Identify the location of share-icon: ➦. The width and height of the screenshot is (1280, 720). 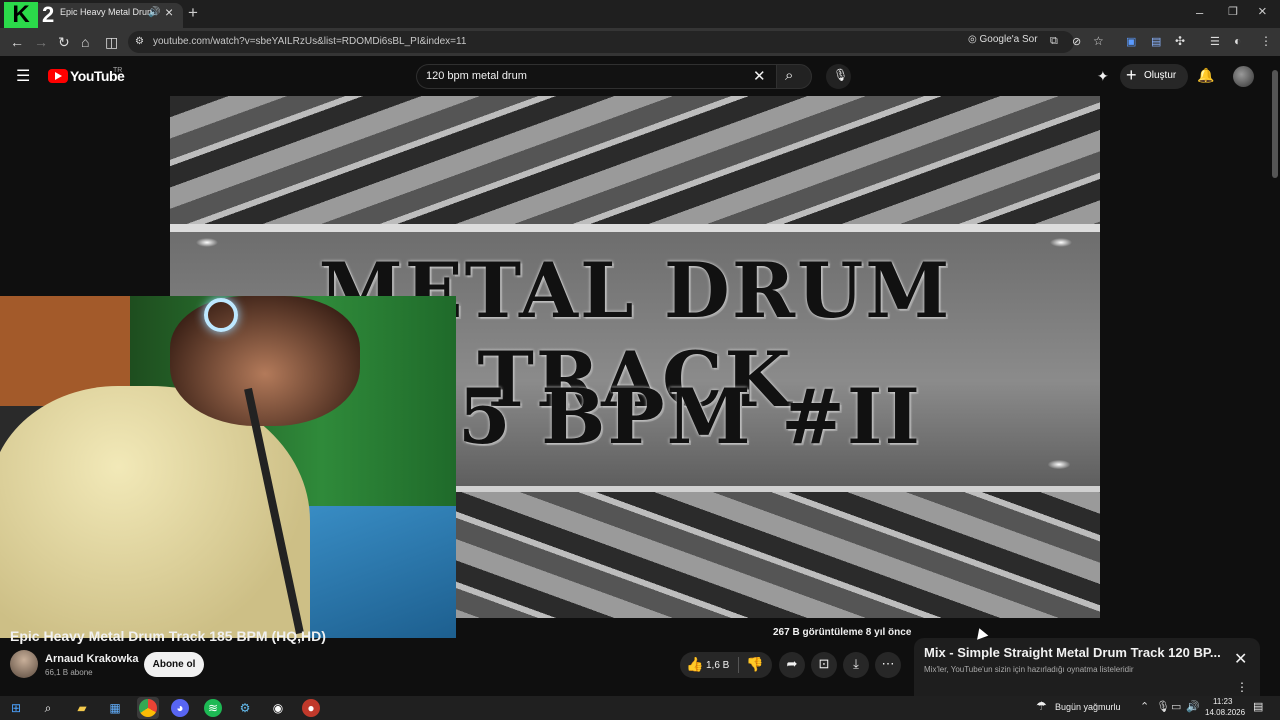
(792, 664).